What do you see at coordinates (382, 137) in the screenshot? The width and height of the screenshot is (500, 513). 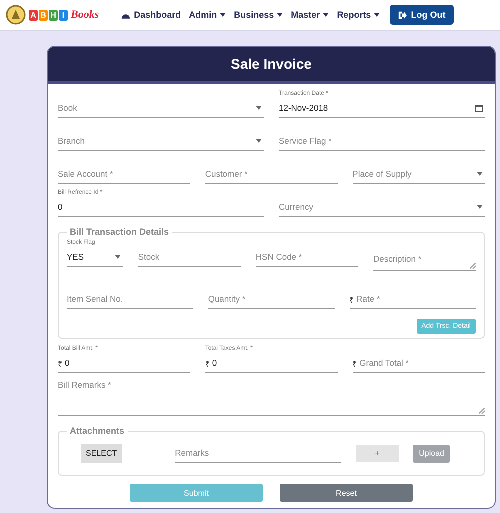 I see `input-field: Service Flag *` at bounding box center [382, 137].